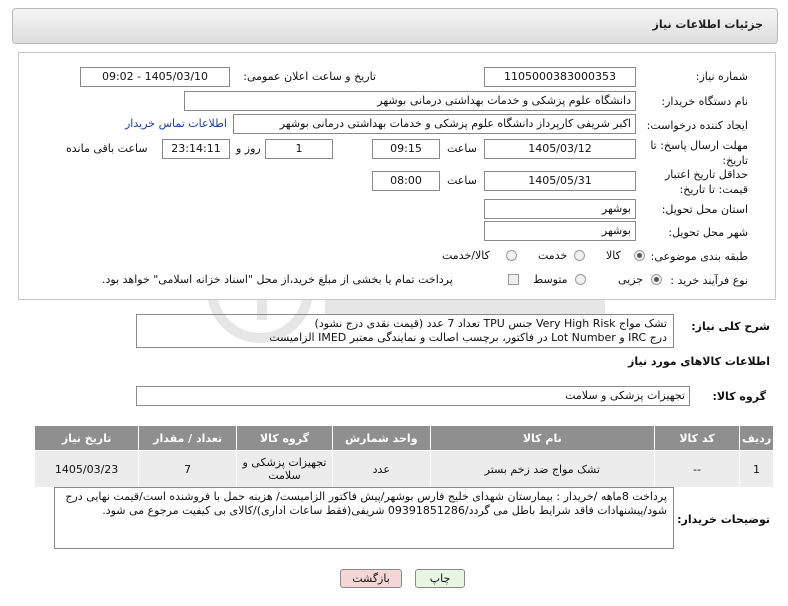 The height and width of the screenshot is (606, 788). What do you see at coordinates (560, 149) in the screenshot?
I see `reply-deadline-date: 1405/03/12` at bounding box center [560, 149].